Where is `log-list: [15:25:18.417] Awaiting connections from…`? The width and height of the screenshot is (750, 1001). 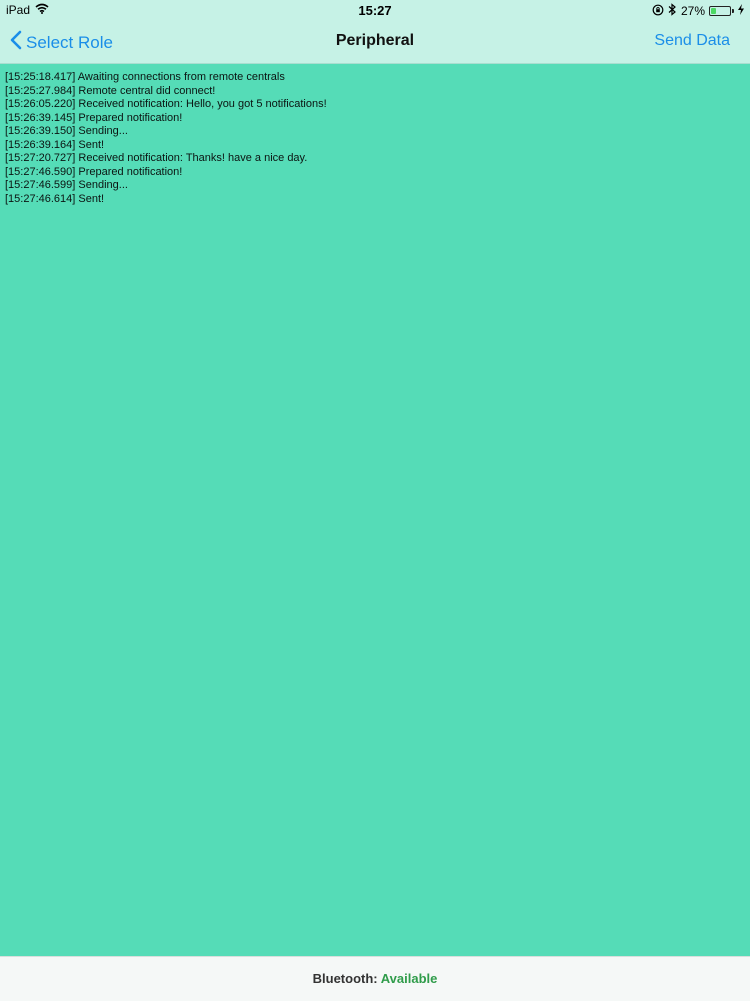
log-list: [15:25:18.417] Awaiting connections from… is located at coordinates (166, 138).